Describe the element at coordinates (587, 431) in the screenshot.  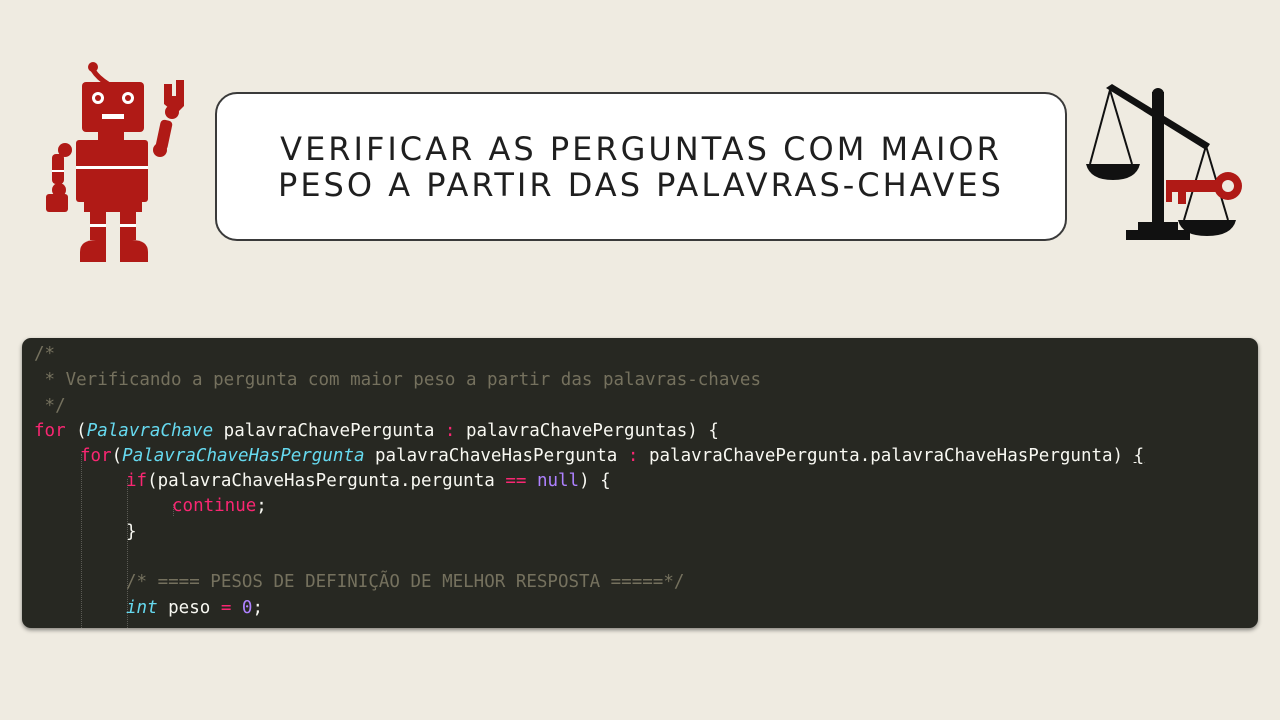
I see `code-token: palavraChavePerguntas) {` at that location.